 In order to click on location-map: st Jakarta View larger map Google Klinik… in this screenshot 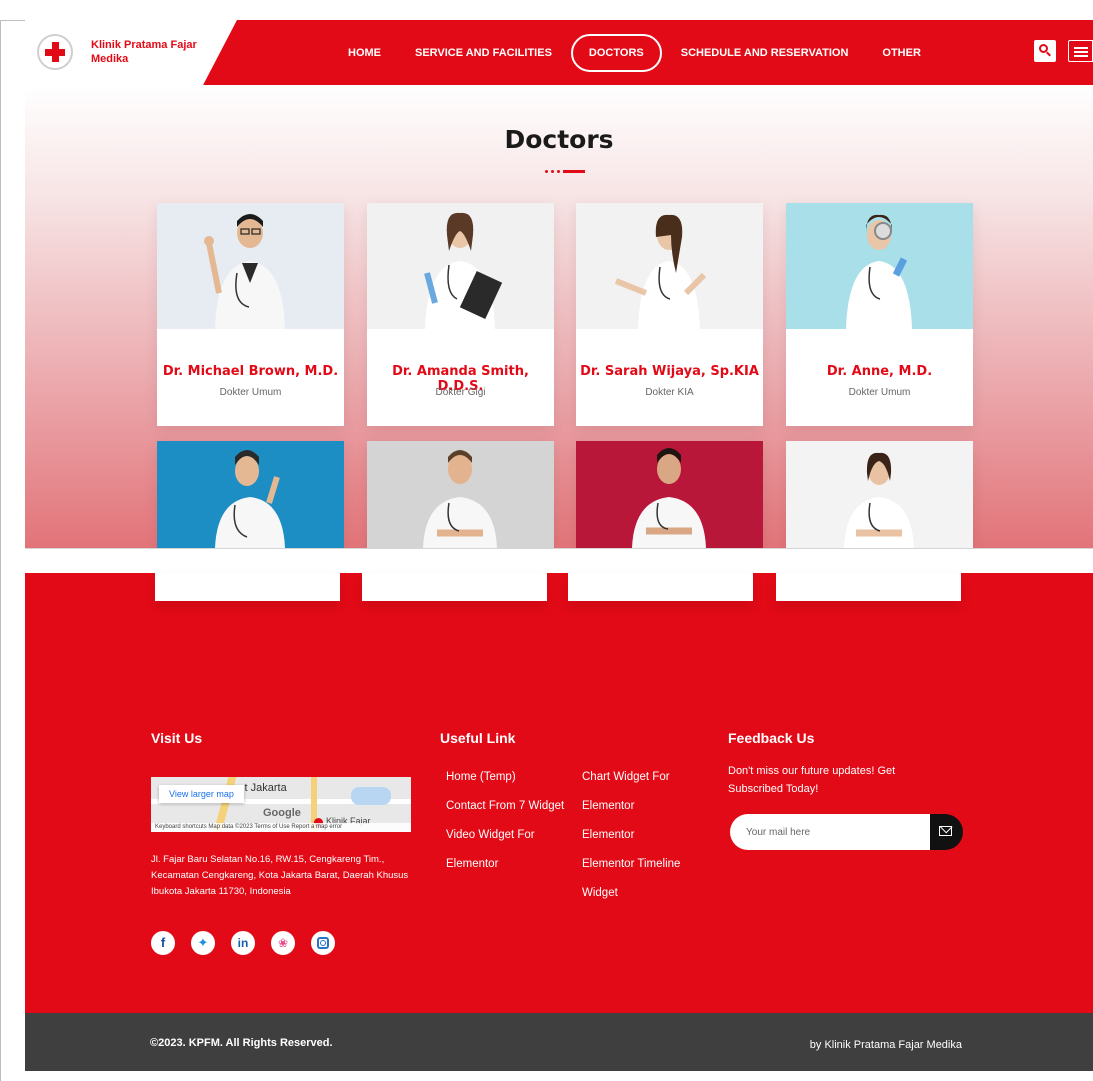, I will do `click(281, 804)`.